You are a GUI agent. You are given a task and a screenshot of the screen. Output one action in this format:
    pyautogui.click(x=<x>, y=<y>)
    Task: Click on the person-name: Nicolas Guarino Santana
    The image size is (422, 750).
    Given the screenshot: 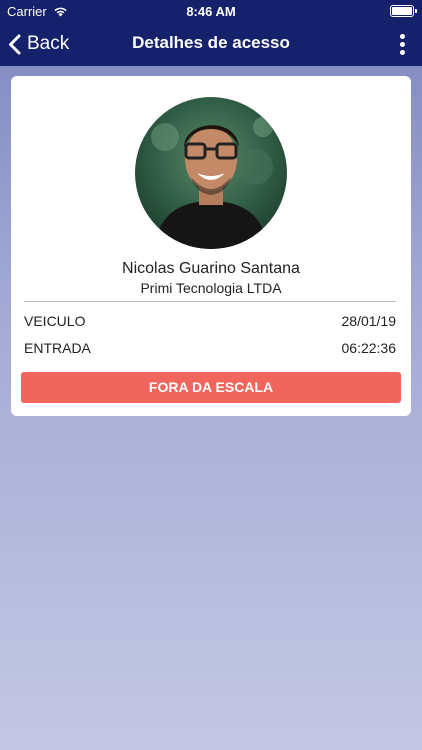 What is the action you would take?
    pyautogui.click(x=211, y=268)
    